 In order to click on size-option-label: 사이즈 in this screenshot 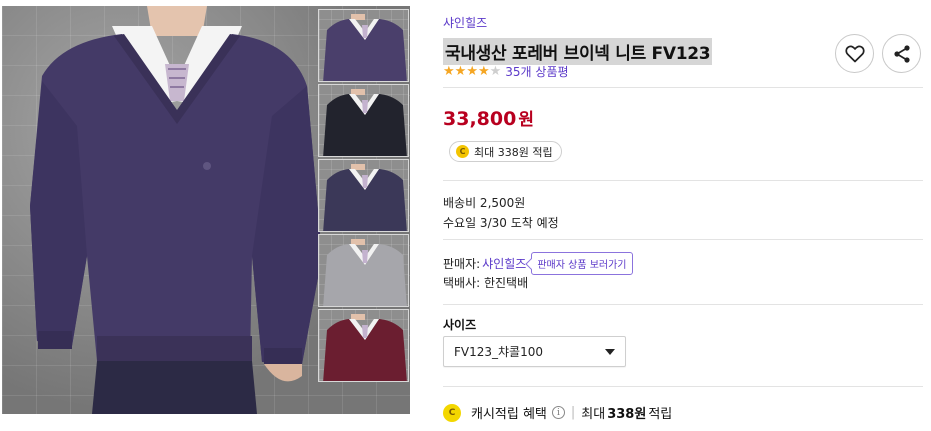, I will do `click(460, 325)`.